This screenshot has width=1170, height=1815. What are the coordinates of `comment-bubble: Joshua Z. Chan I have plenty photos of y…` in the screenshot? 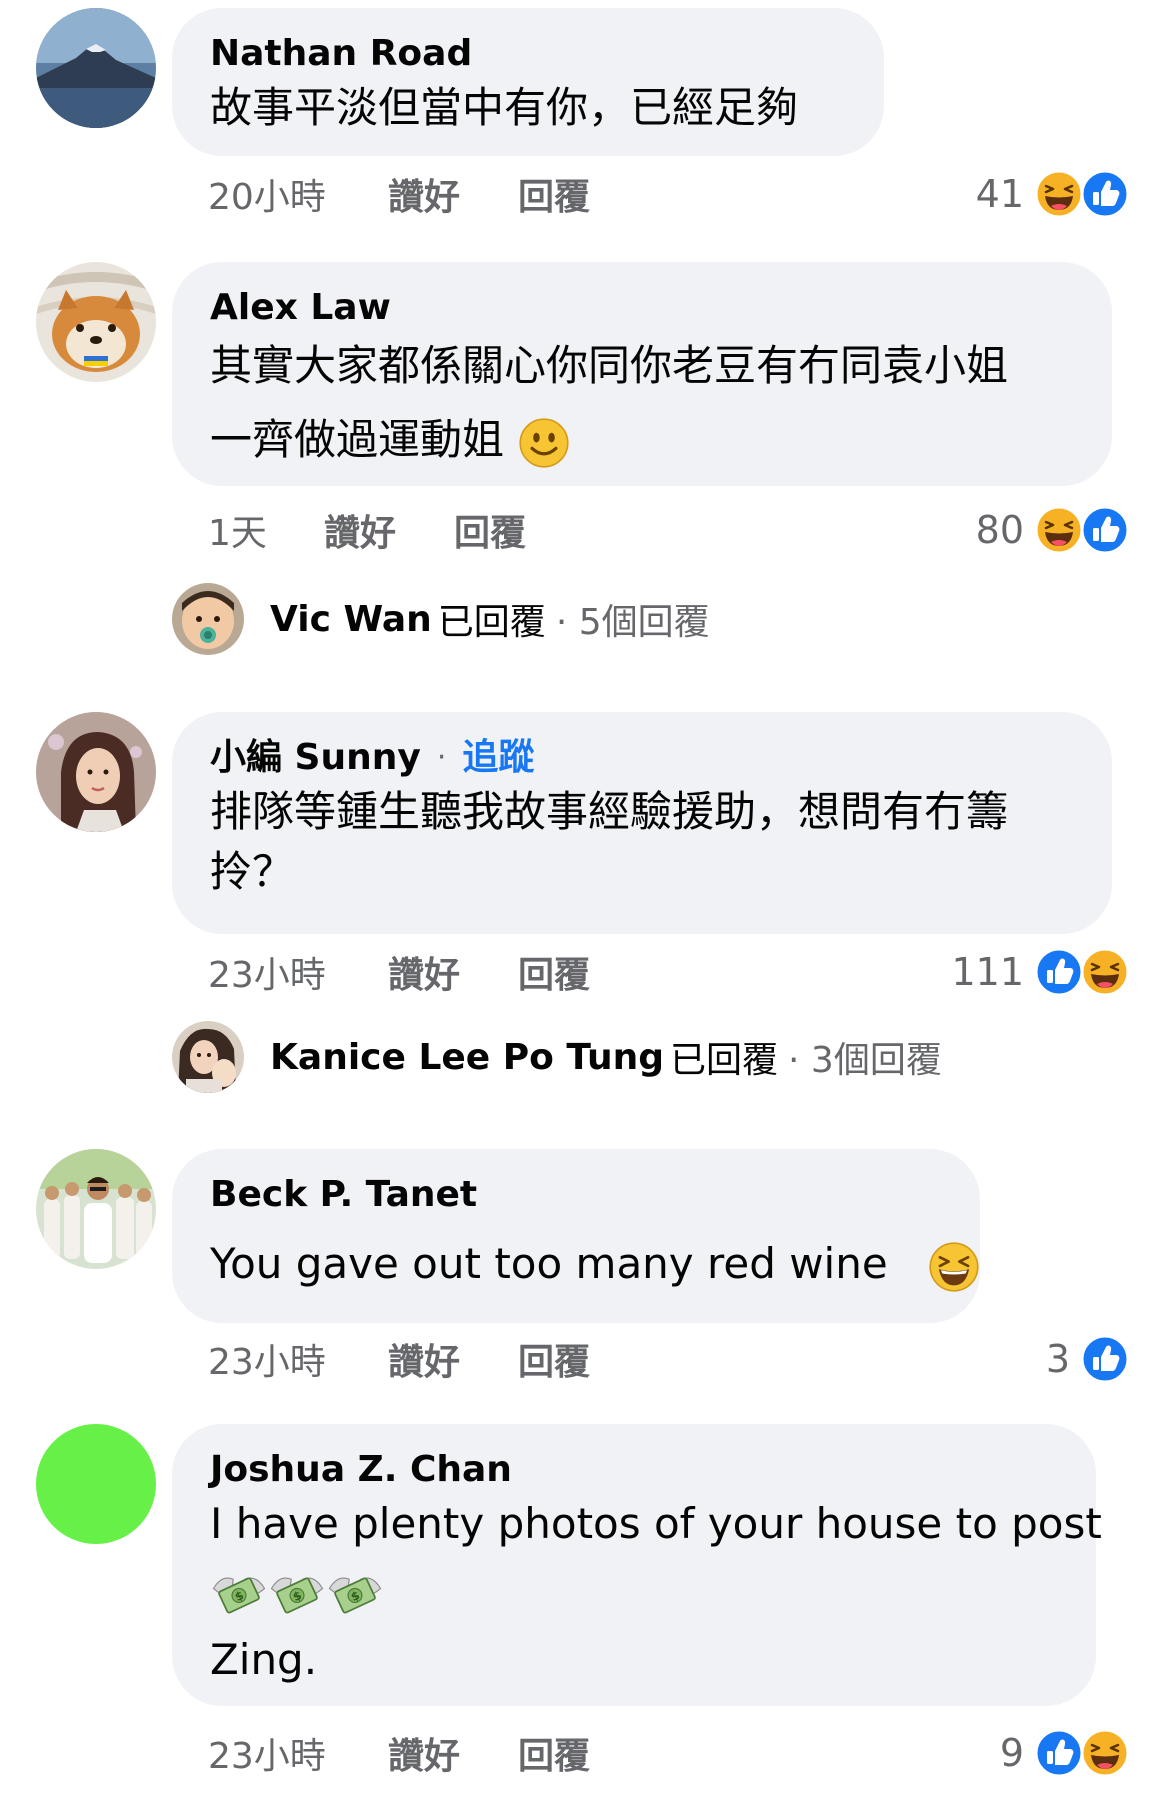 It's located at (637, 1565).